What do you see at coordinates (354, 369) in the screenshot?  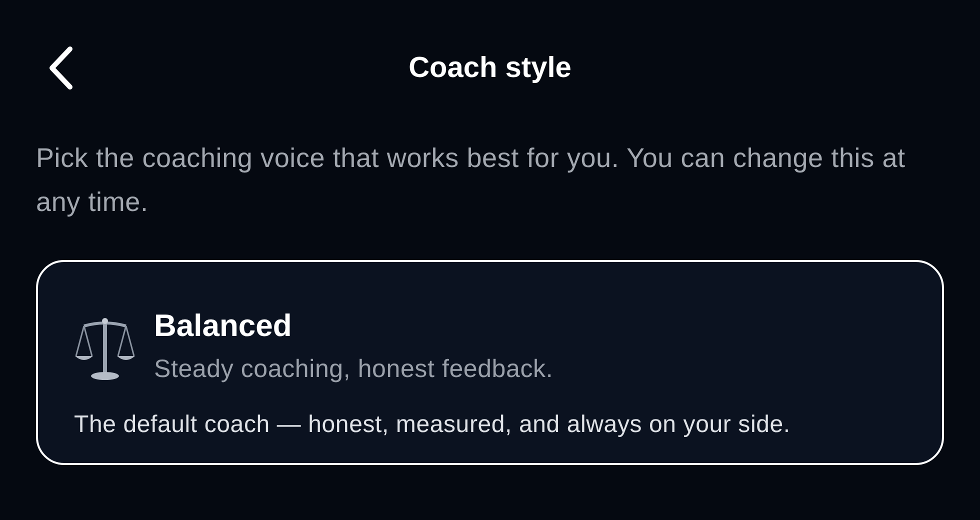 I see `option-tagline: Steady coaching, honest feedback.` at bounding box center [354, 369].